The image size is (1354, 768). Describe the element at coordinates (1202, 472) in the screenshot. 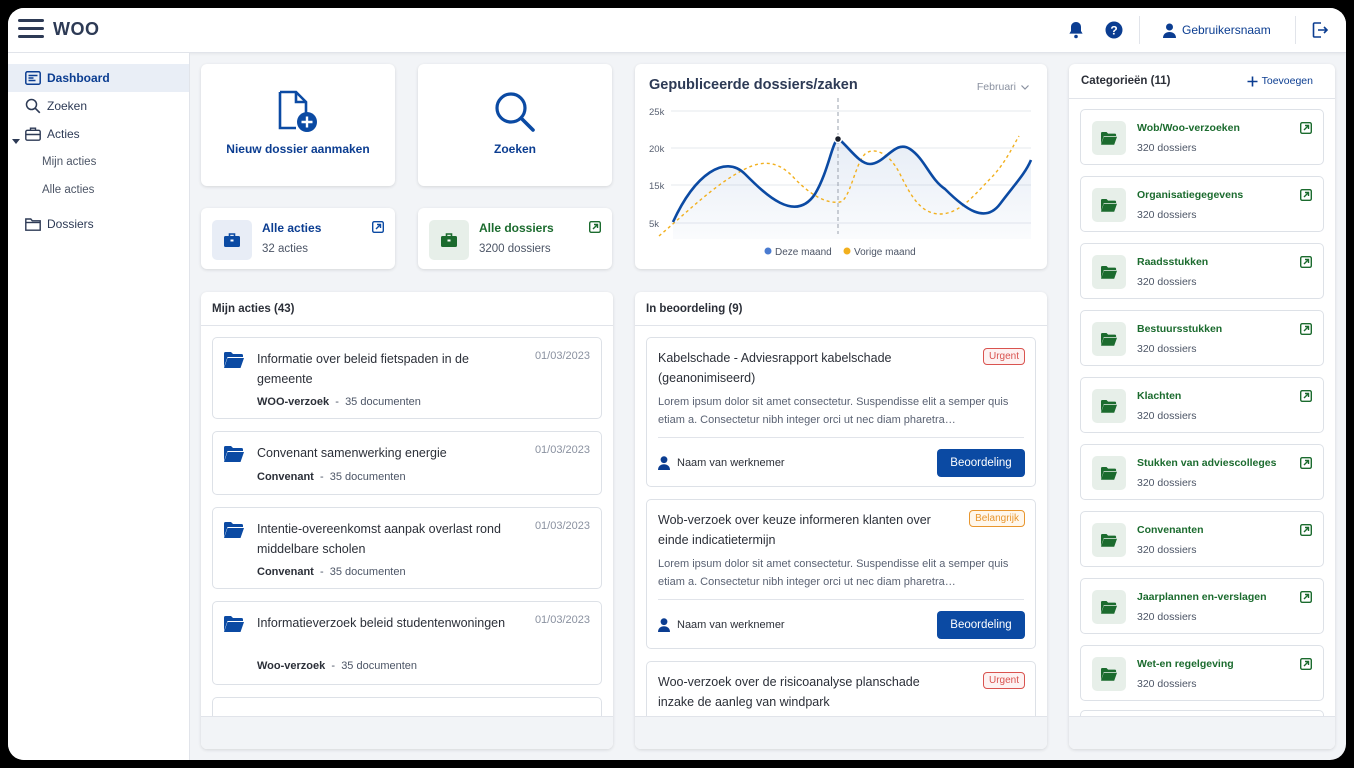

I see `category-item: Stukken van adviescolleges 320 dossiers` at that location.